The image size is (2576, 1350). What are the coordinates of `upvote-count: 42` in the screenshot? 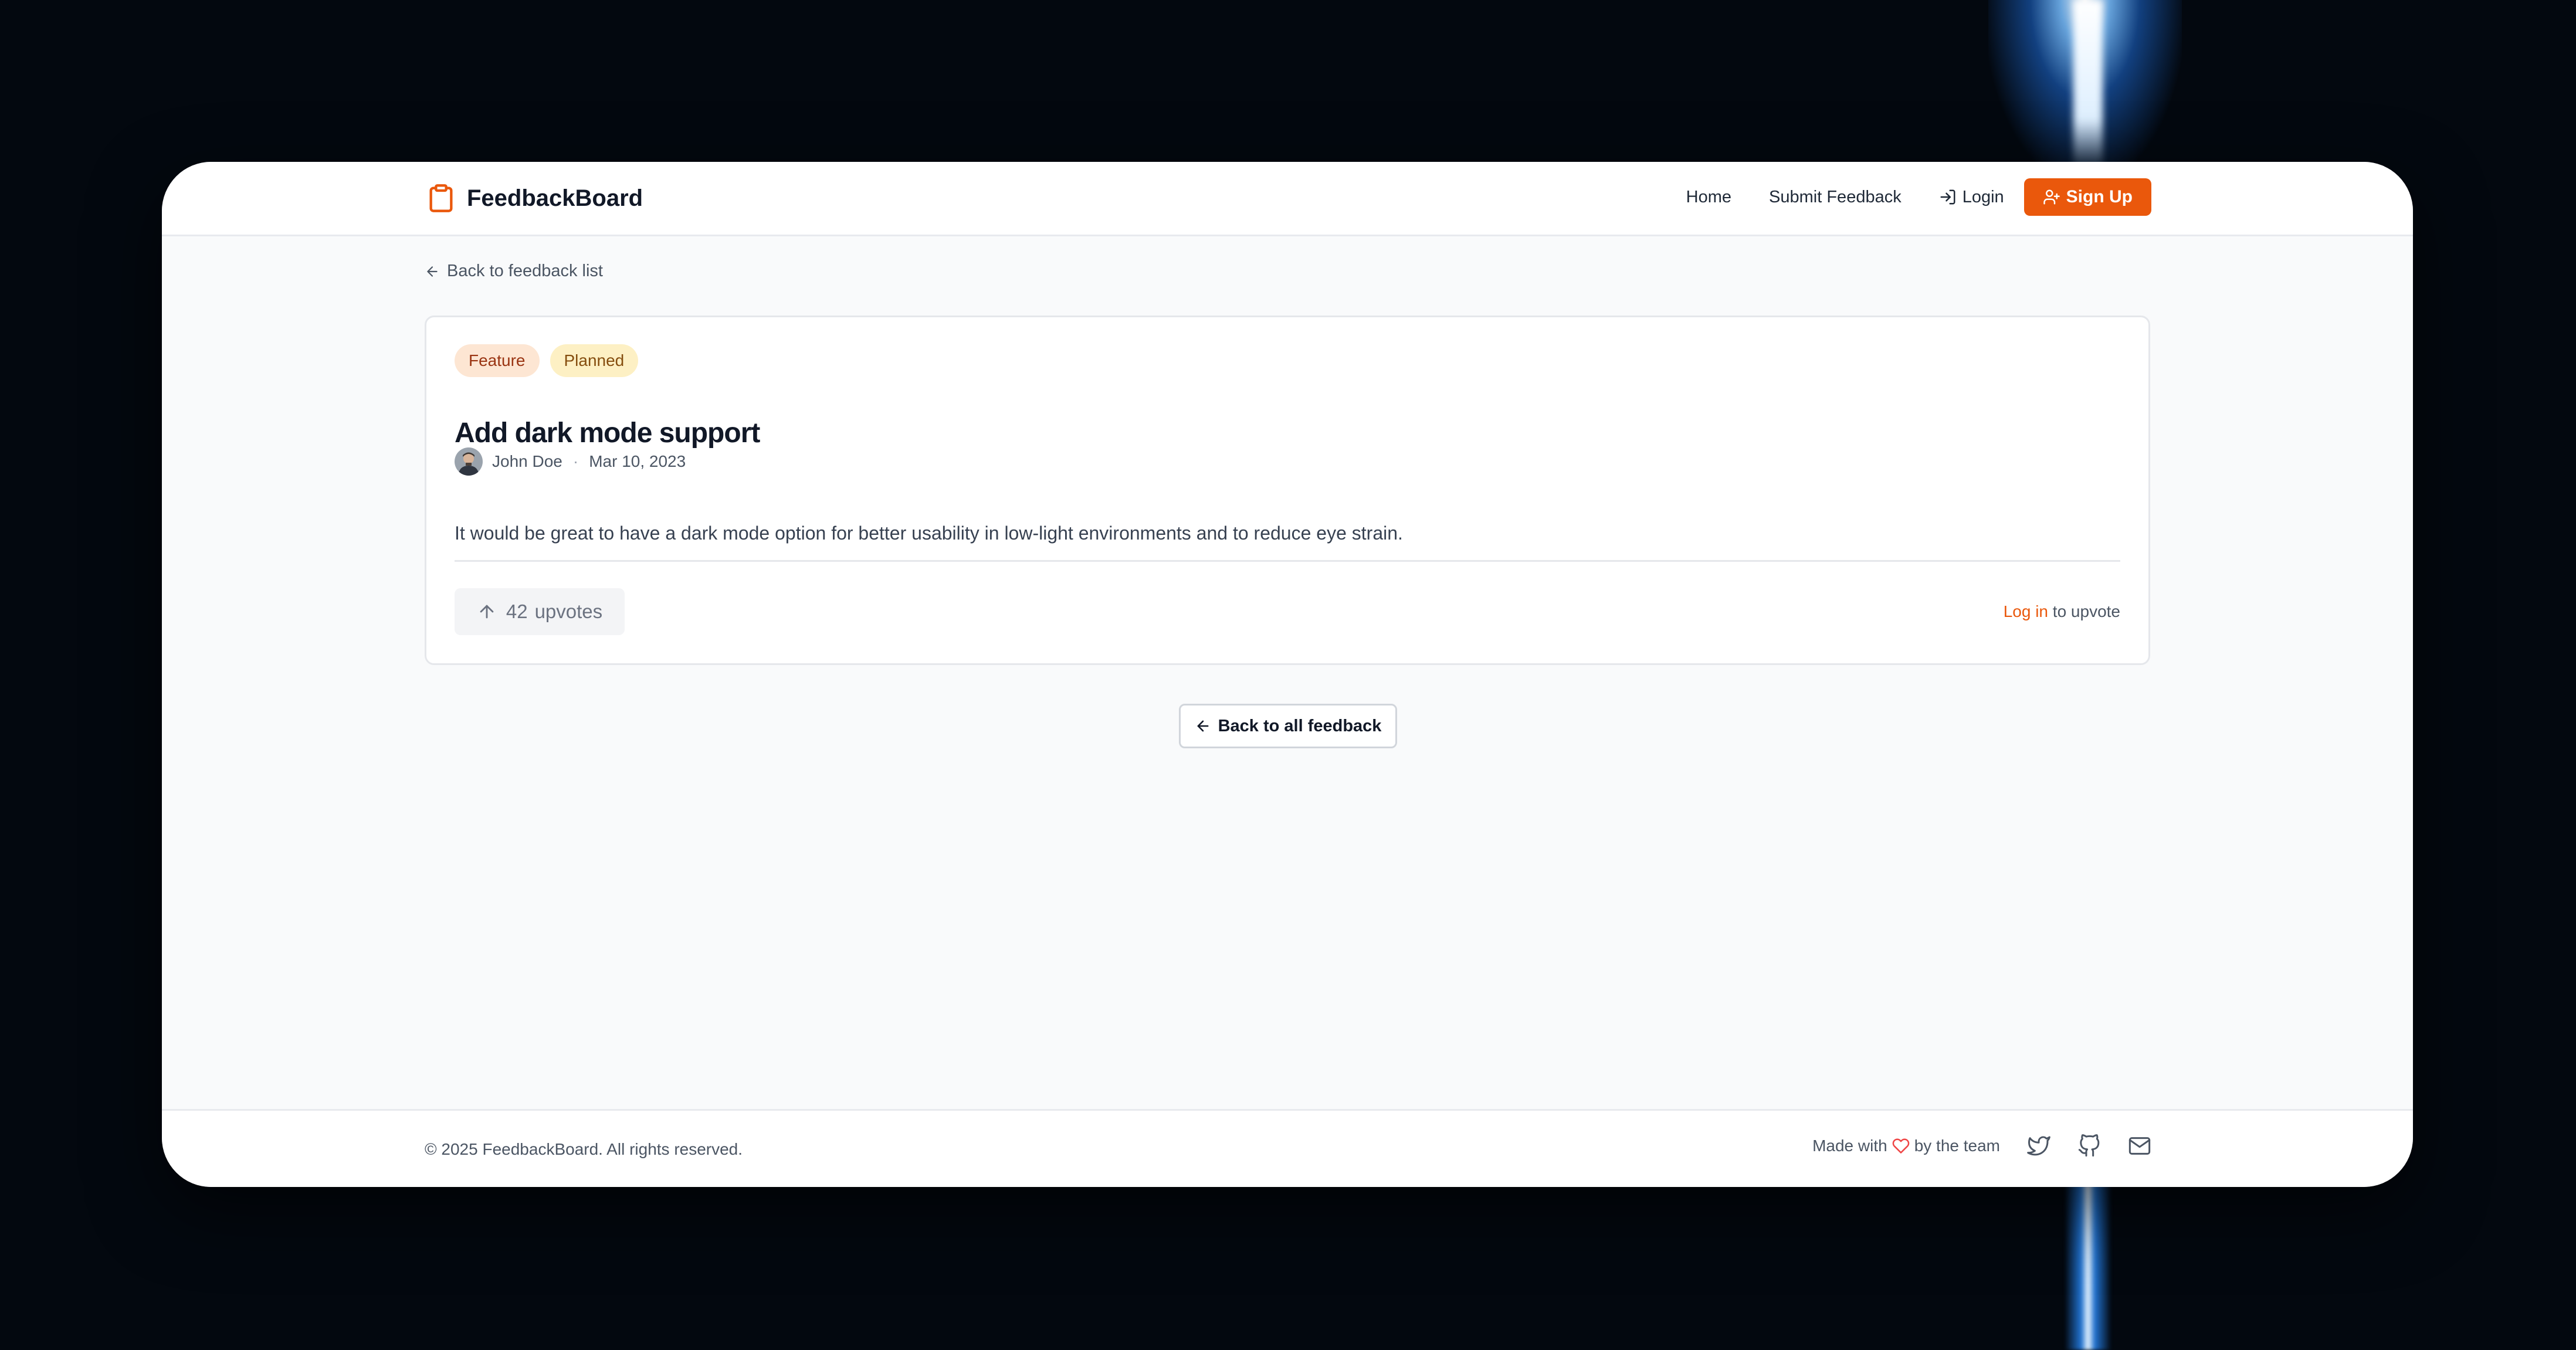 It's located at (517, 611).